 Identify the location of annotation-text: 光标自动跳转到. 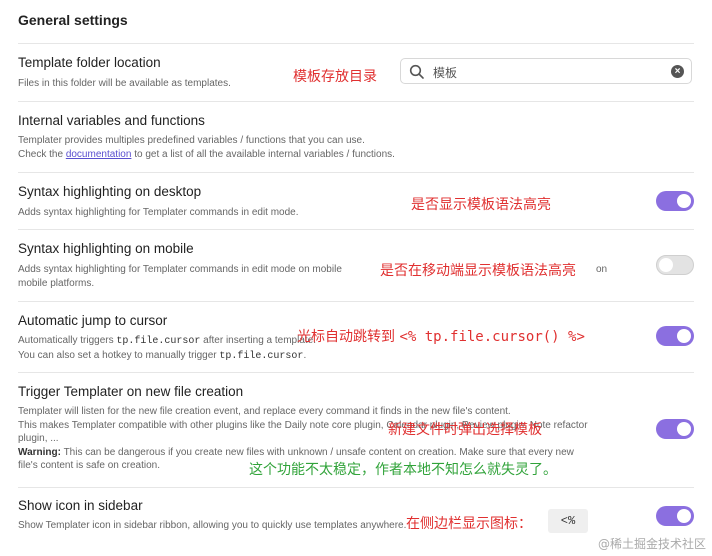
(348, 337).